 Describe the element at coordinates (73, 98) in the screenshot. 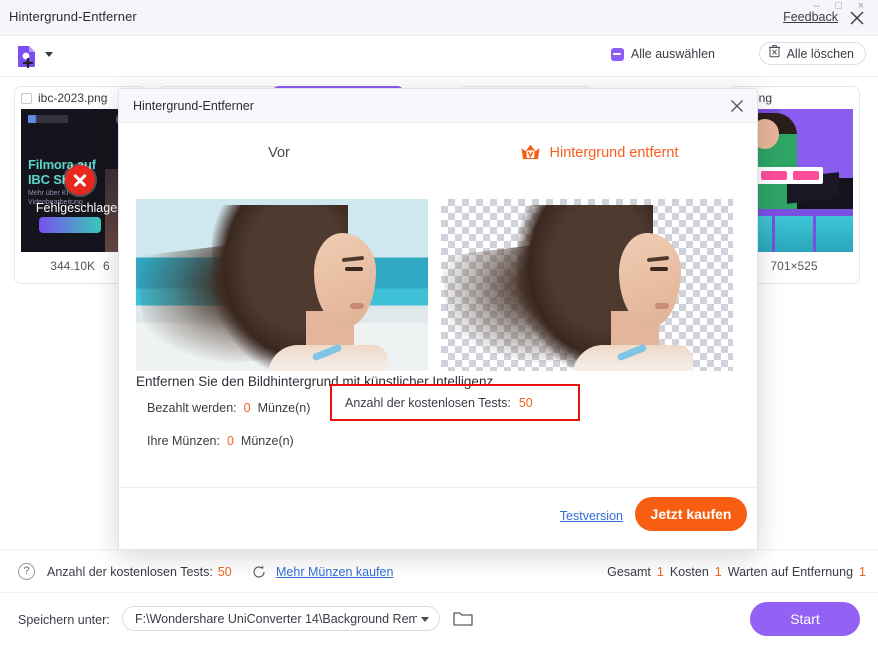

I see `file-name: ibc-2023.png` at that location.